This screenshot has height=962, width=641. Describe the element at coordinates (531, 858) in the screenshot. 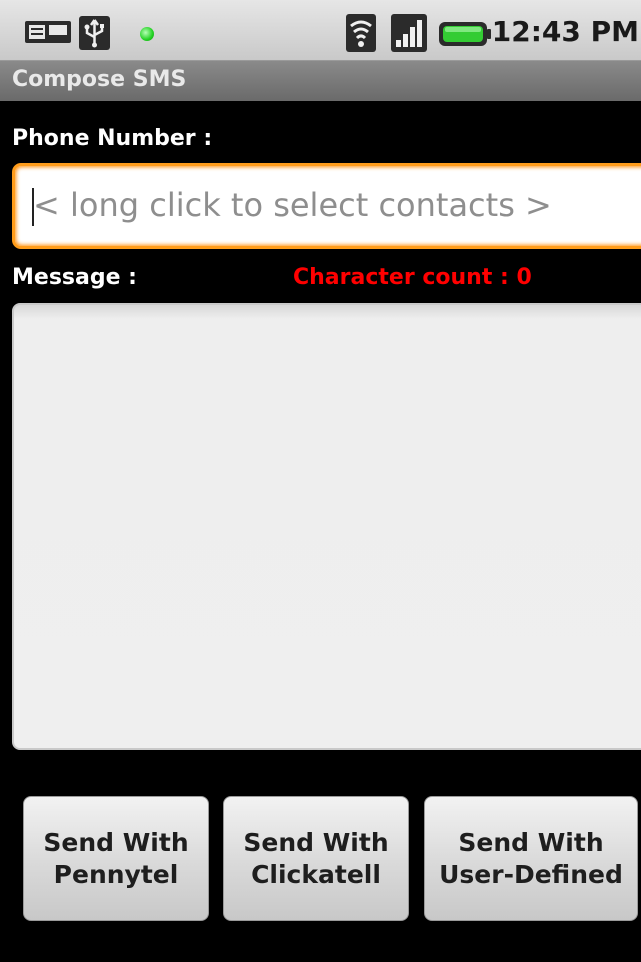

I see `send-with-user-defined-button: Send With User-Defined` at that location.